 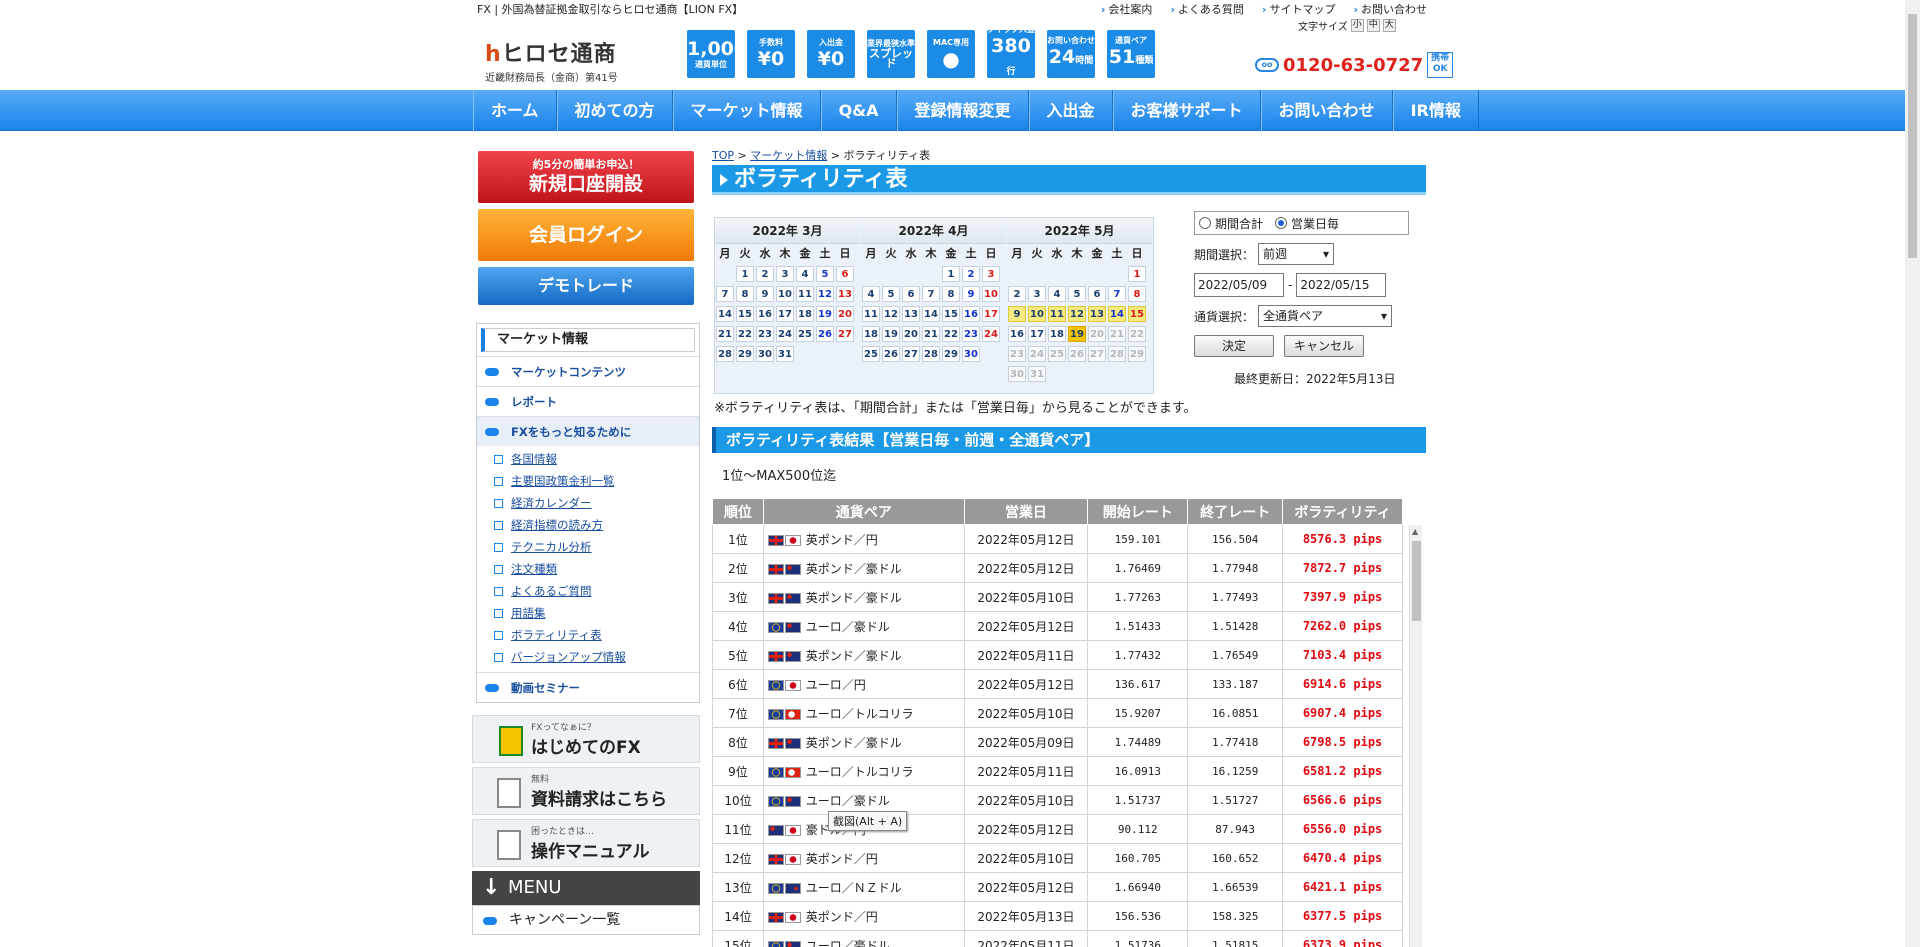 I want to click on faq-link: よくある質問, so click(x=1207, y=9).